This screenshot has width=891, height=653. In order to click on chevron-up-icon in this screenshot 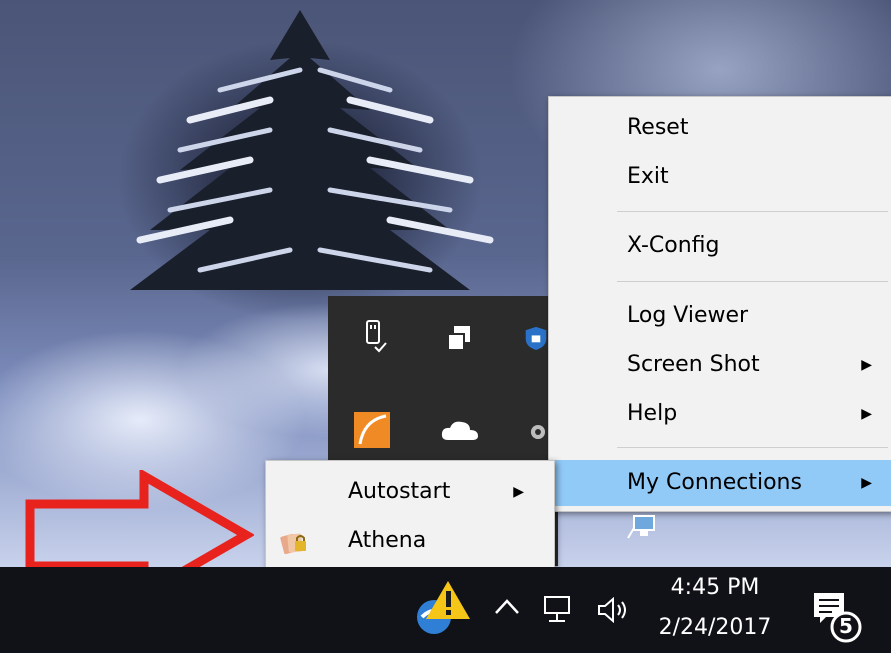, I will do `click(507, 608)`.